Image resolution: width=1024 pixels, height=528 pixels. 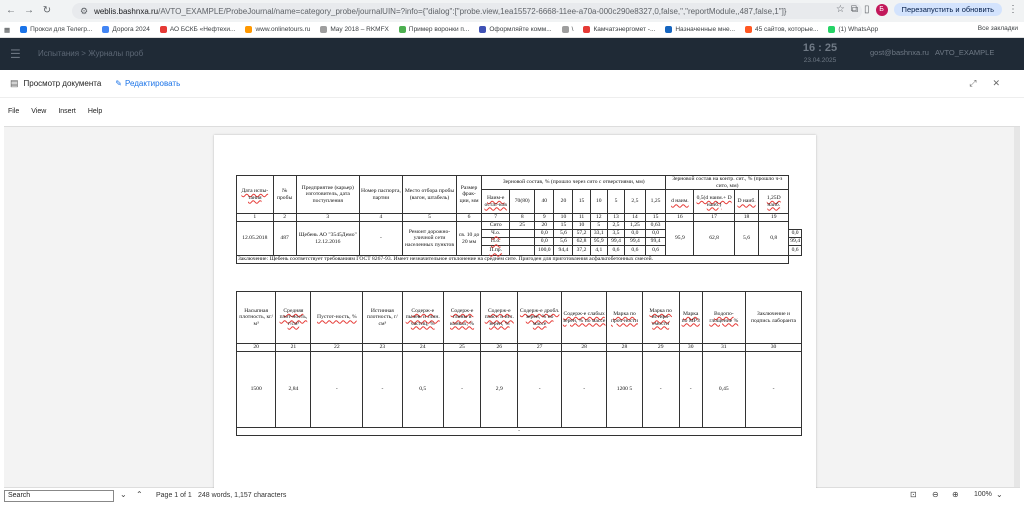 What do you see at coordinates (1013, 9) in the screenshot?
I see `menu-kebab-icon: ⋮` at bounding box center [1013, 9].